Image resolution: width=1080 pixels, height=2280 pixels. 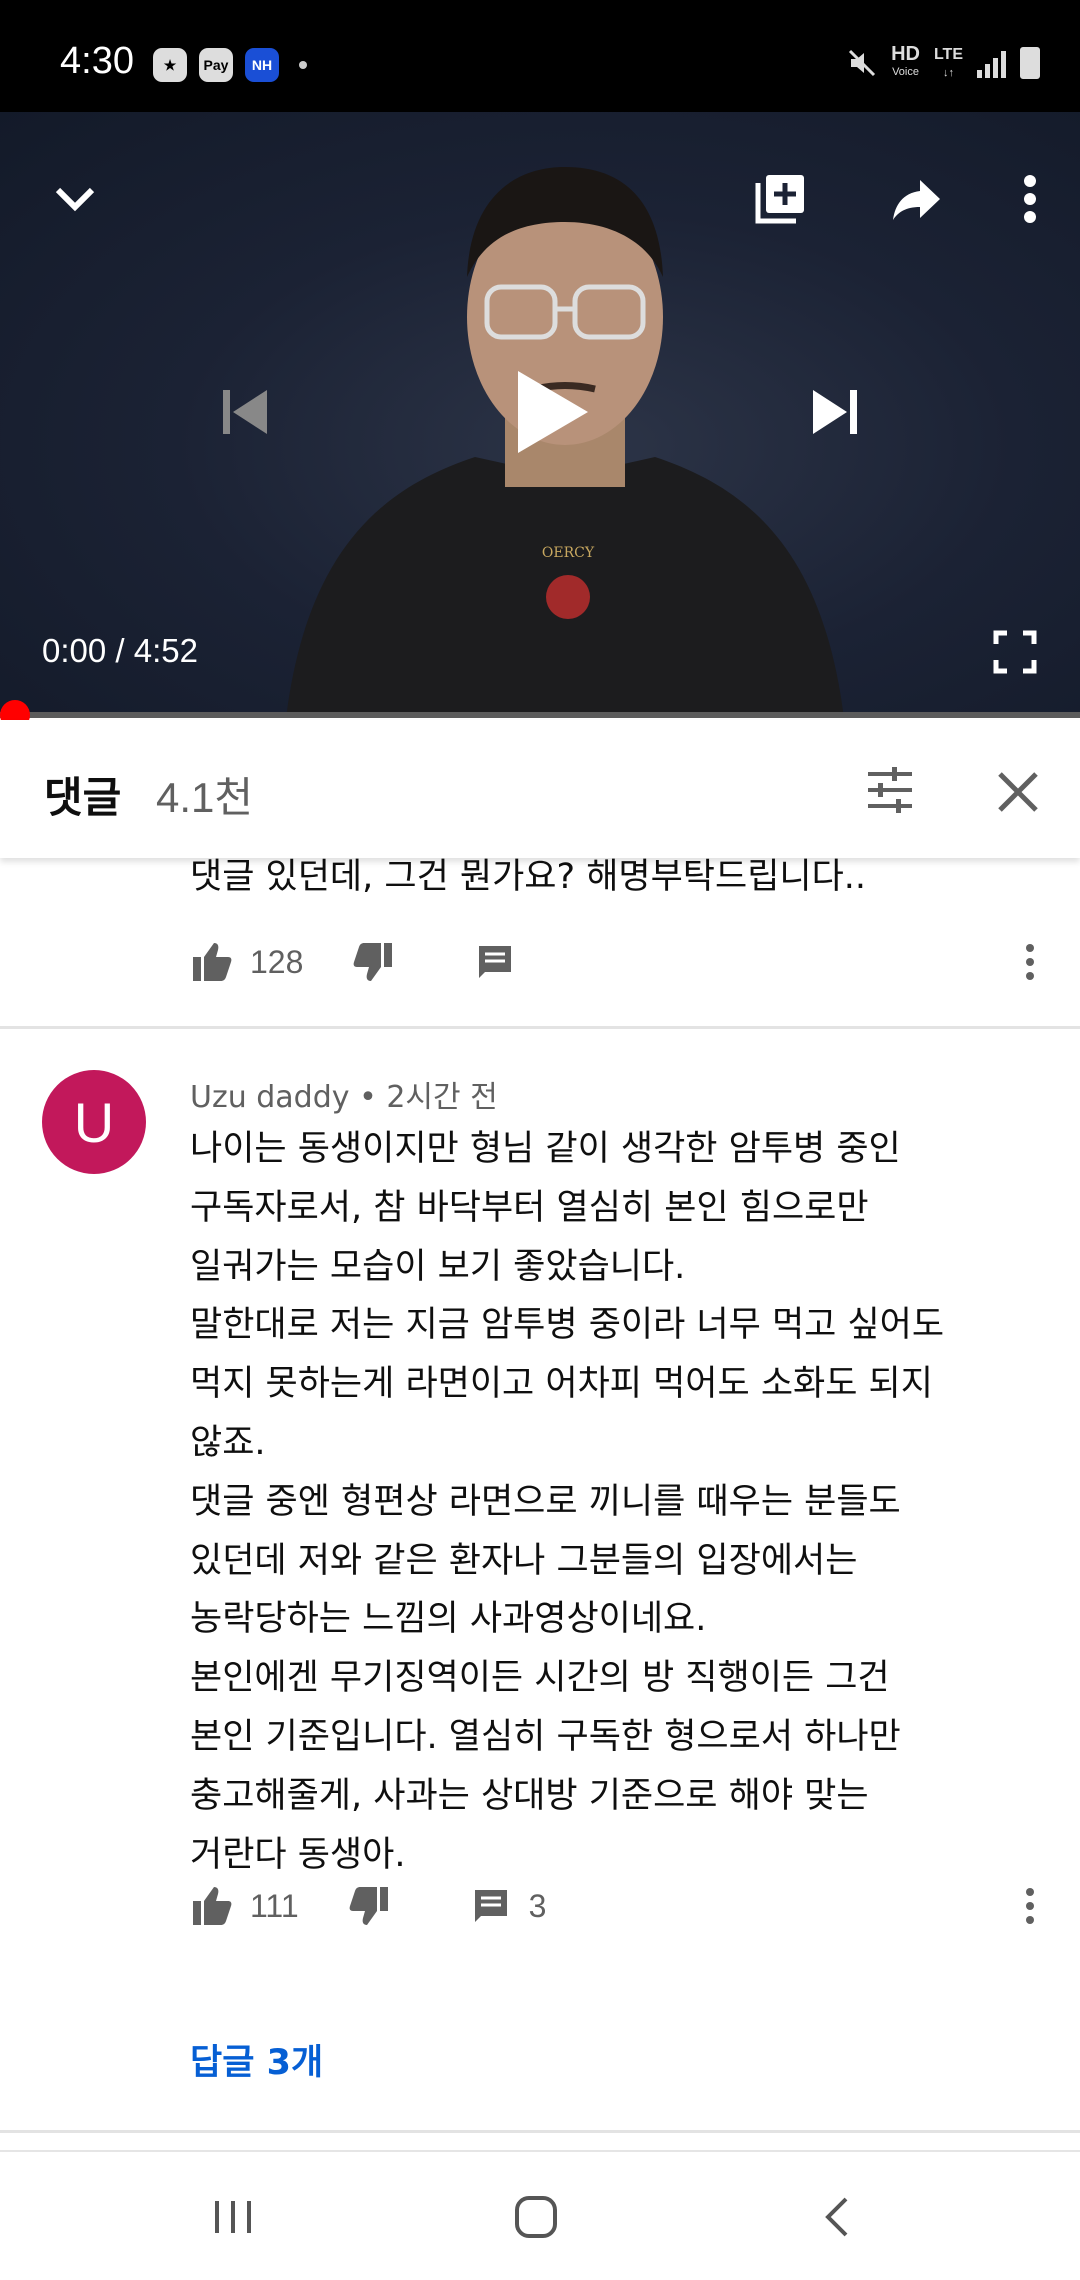 I want to click on time-readout: 0:00 / 4:52, so click(x=120, y=650).